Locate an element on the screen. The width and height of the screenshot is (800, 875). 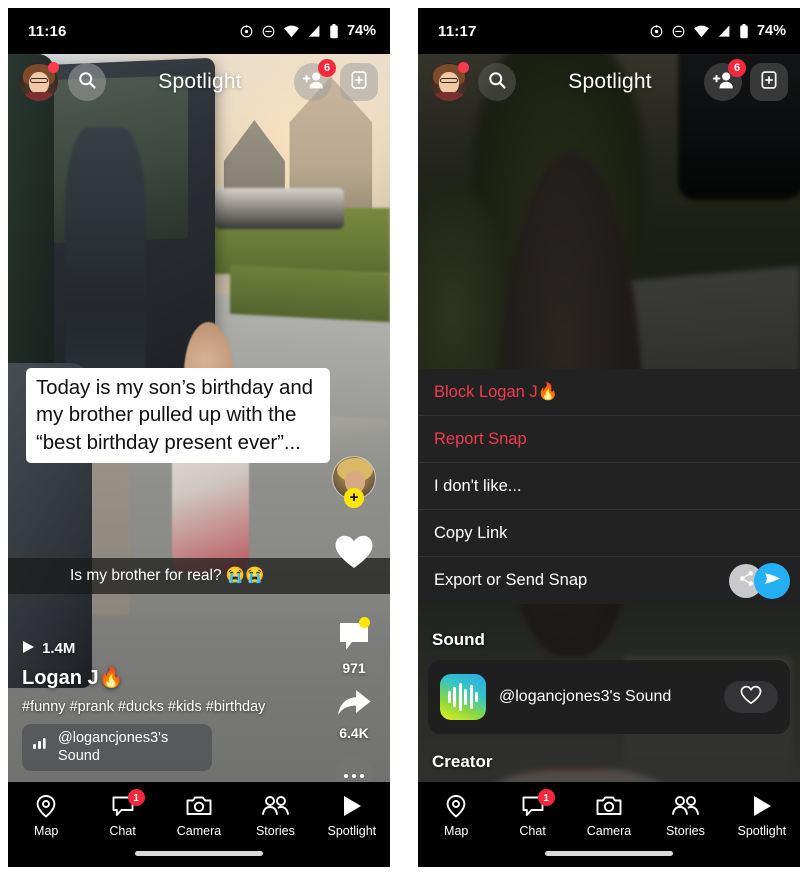
creator-username: Logan J🔥 is located at coordinates (172, 677).